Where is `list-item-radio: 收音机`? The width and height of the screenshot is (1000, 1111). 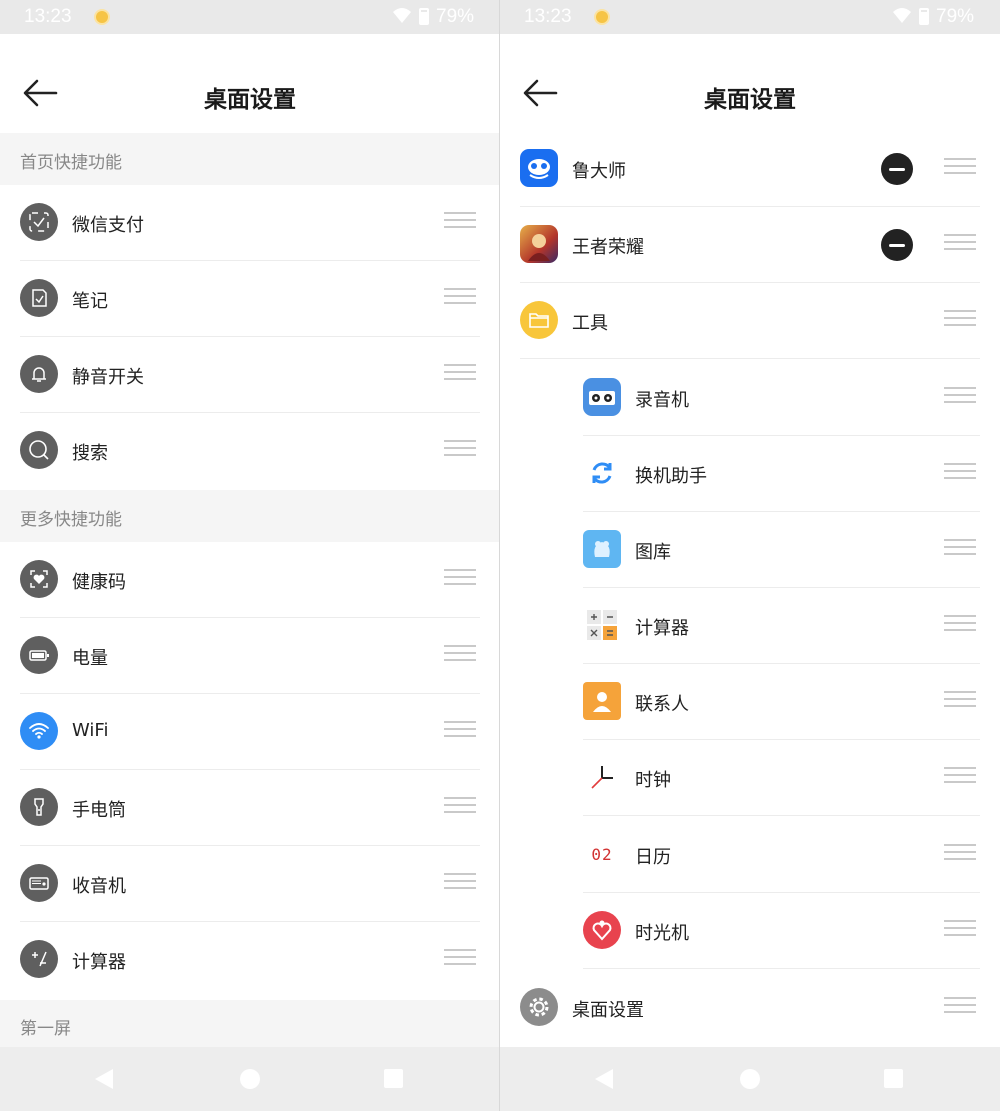
list-item-radio: 收音机 is located at coordinates (240, 884).